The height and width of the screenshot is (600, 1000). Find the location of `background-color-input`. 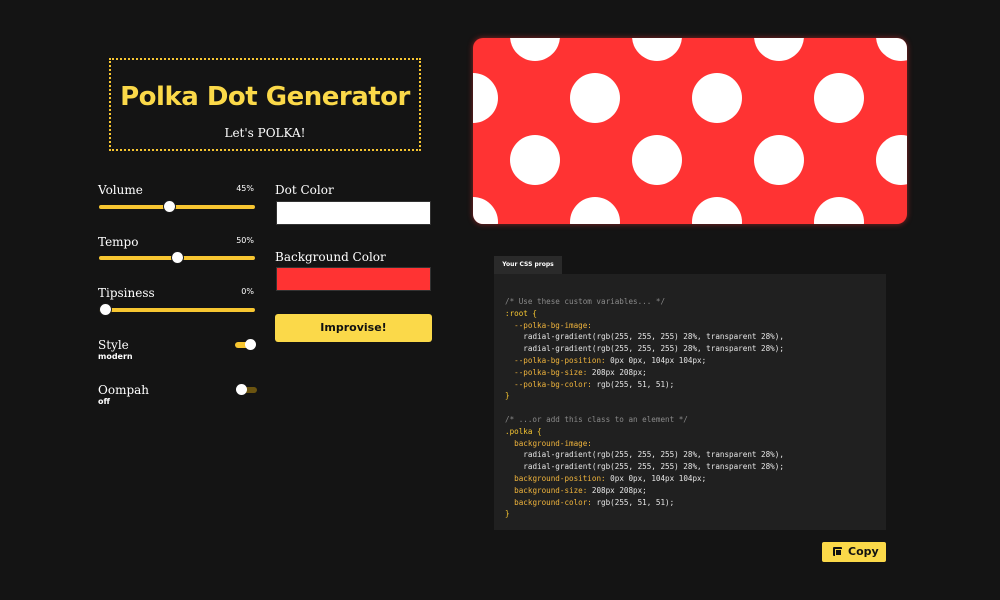

background-color-input is located at coordinates (353, 279).